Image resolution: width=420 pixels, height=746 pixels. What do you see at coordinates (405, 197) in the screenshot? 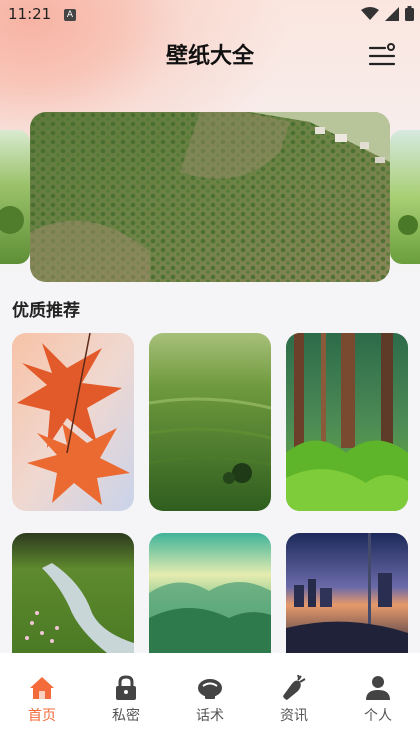
I see `banner-next-image` at bounding box center [405, 197].